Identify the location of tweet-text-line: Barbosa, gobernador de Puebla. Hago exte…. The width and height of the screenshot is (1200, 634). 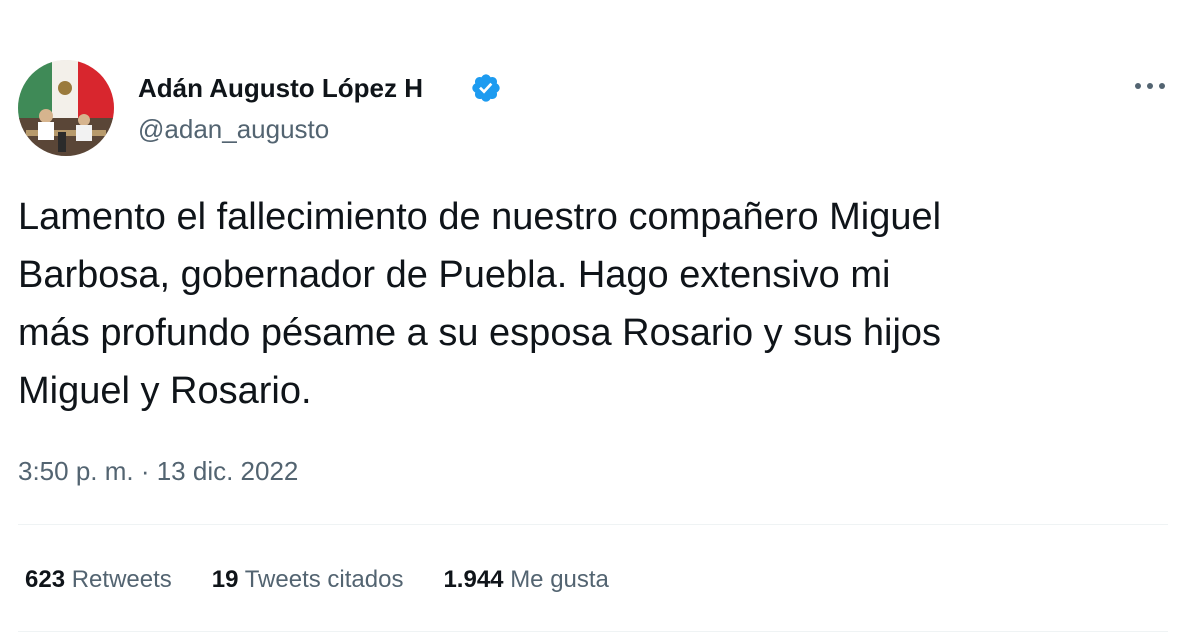
(454, 275).